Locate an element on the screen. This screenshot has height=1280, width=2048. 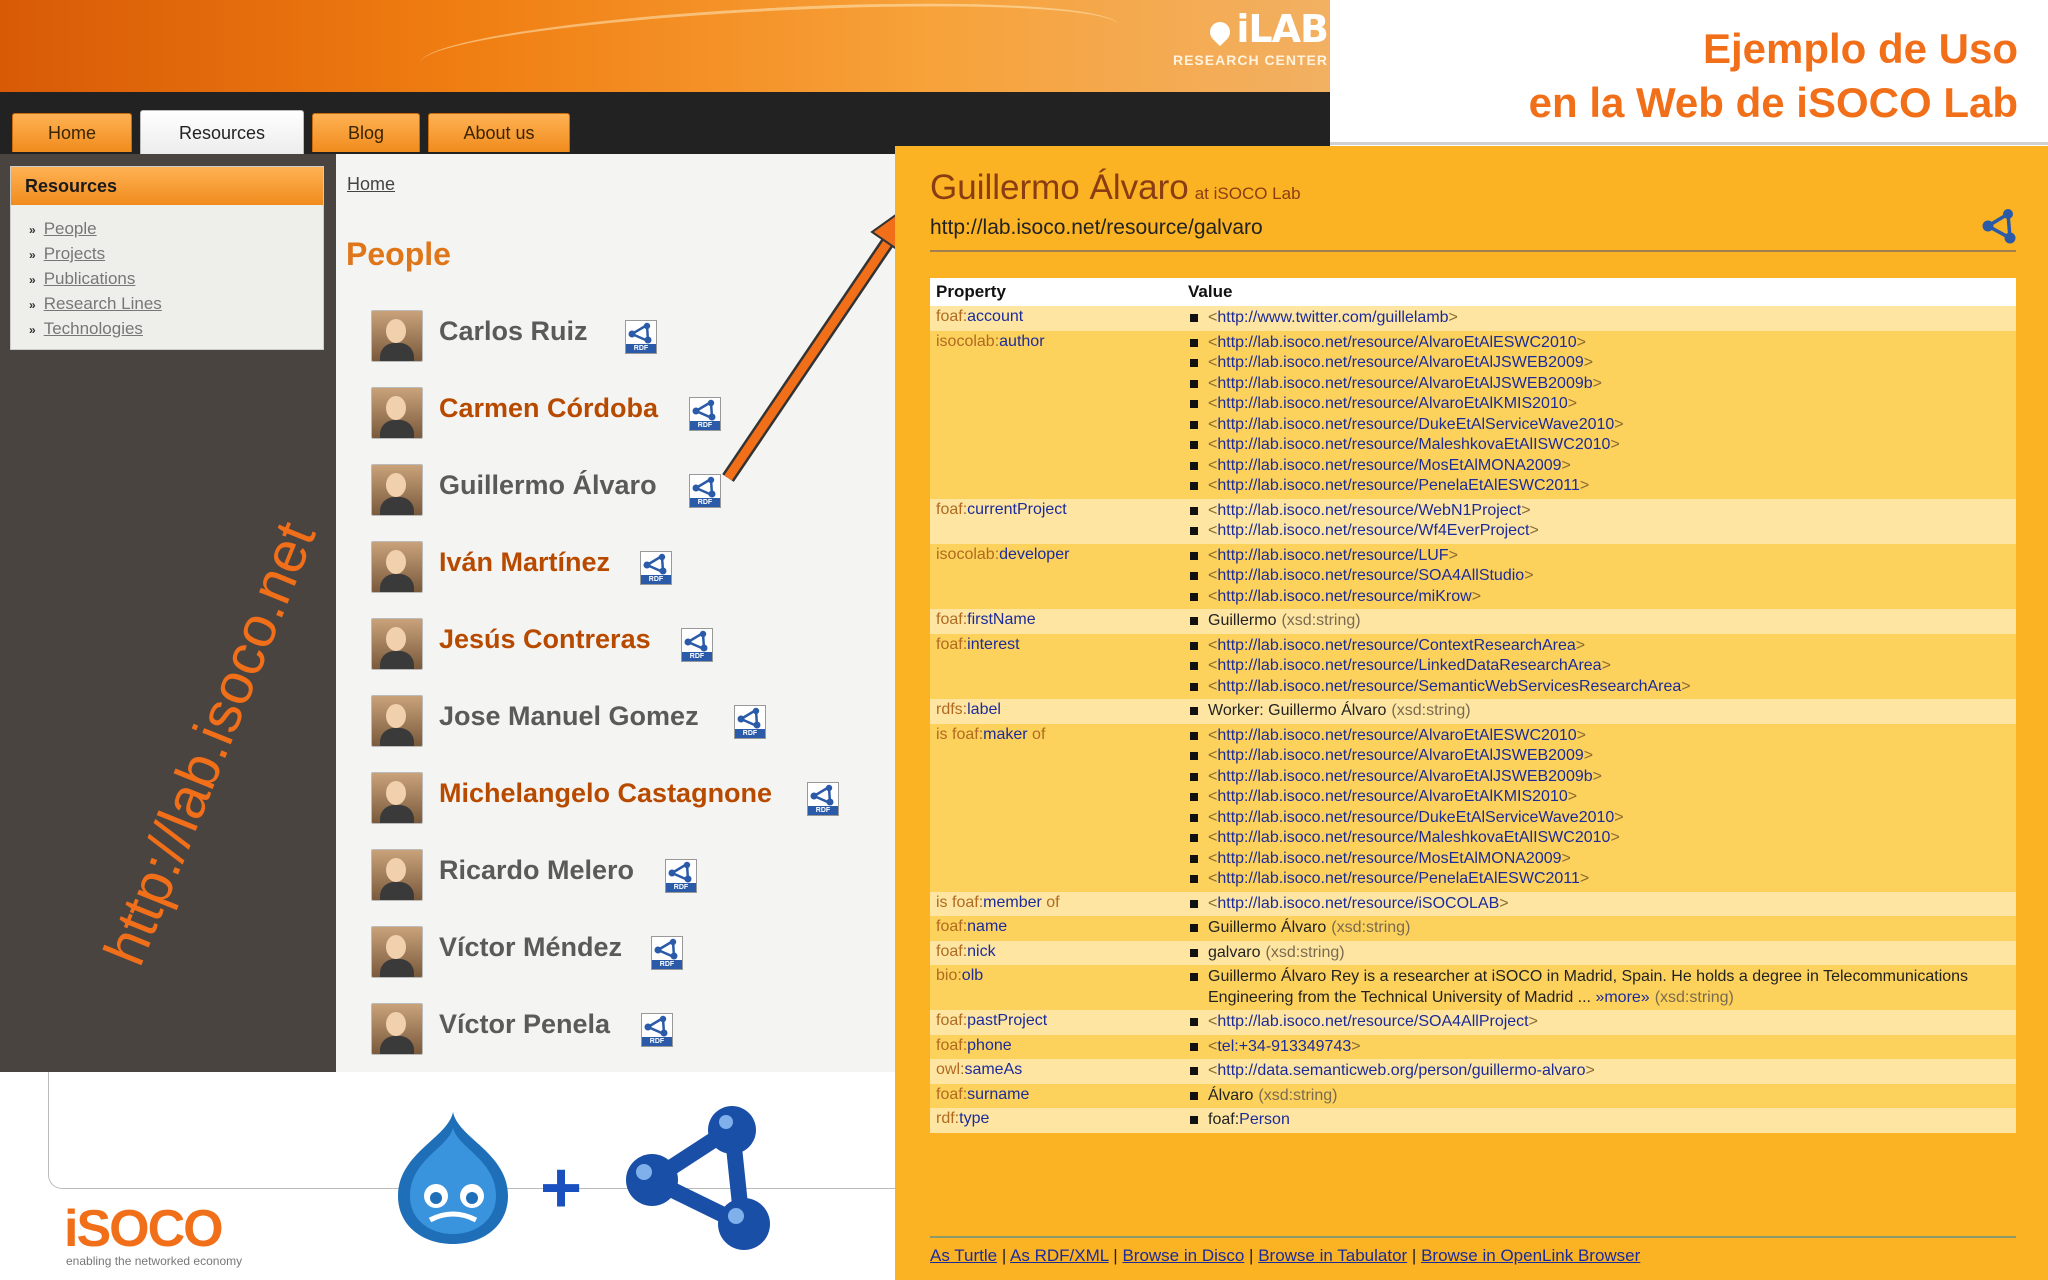
person-row: Michelangelo Castagnone RDF is located at coordinates (621, 798).